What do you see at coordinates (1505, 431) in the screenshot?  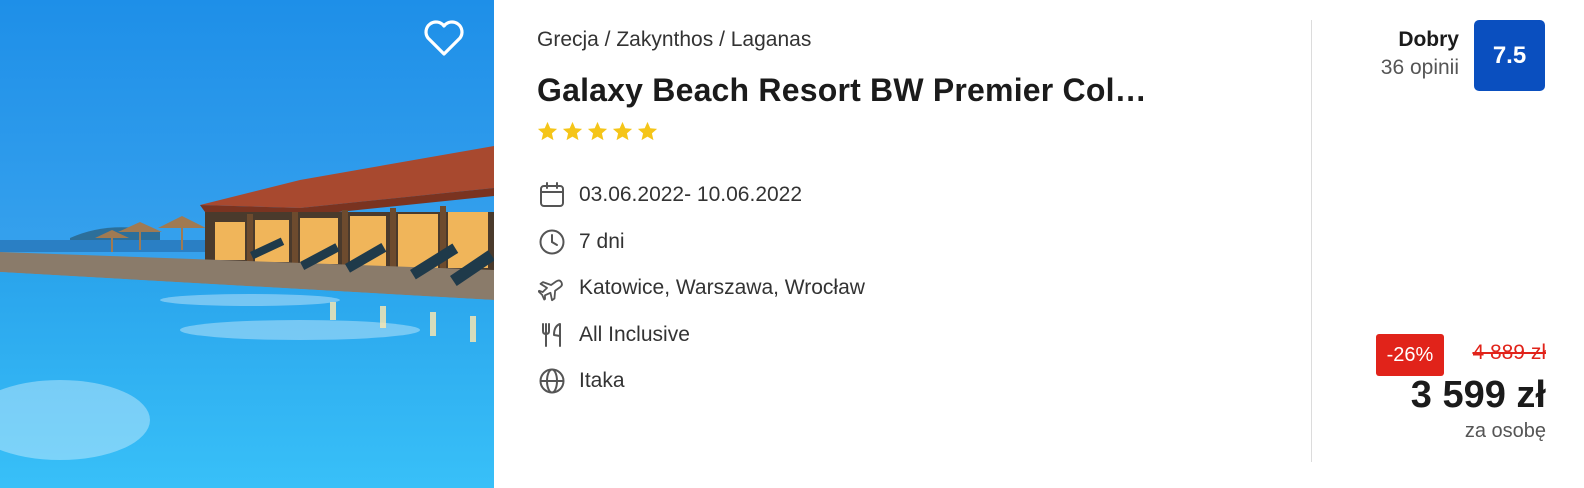 I see `price-per-person: za osobę` at bounding box center [1505, 431].